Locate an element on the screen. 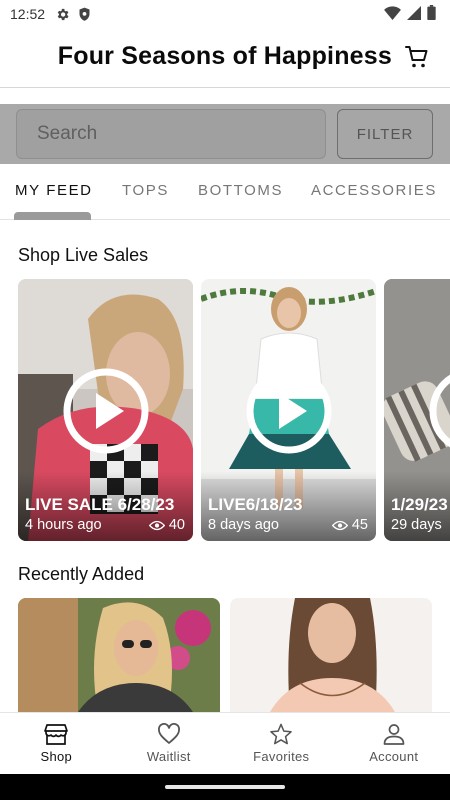 This screenshot has height=800, width=450. search-band: FILTER is located at coordinates (225, 134).